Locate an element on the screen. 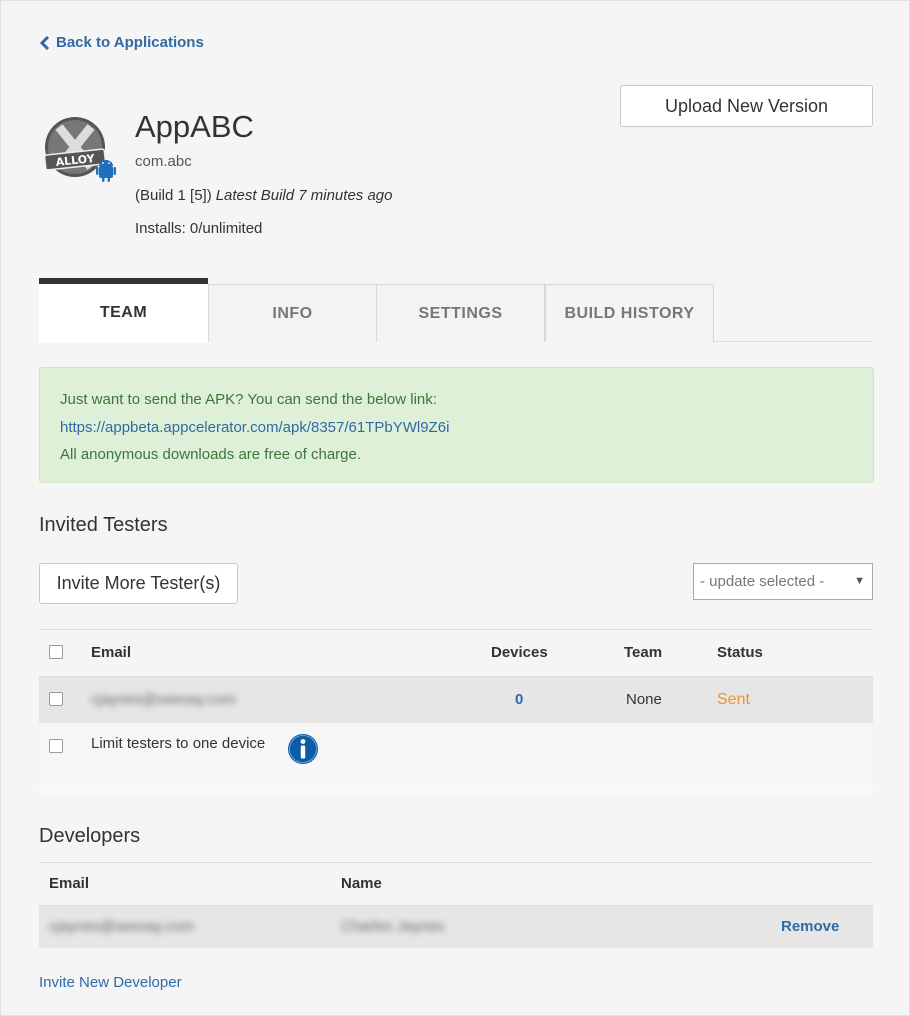 The height and width of the screenshot is (1016, 910). tab-info: INFO is located at coordinates (292, 313).